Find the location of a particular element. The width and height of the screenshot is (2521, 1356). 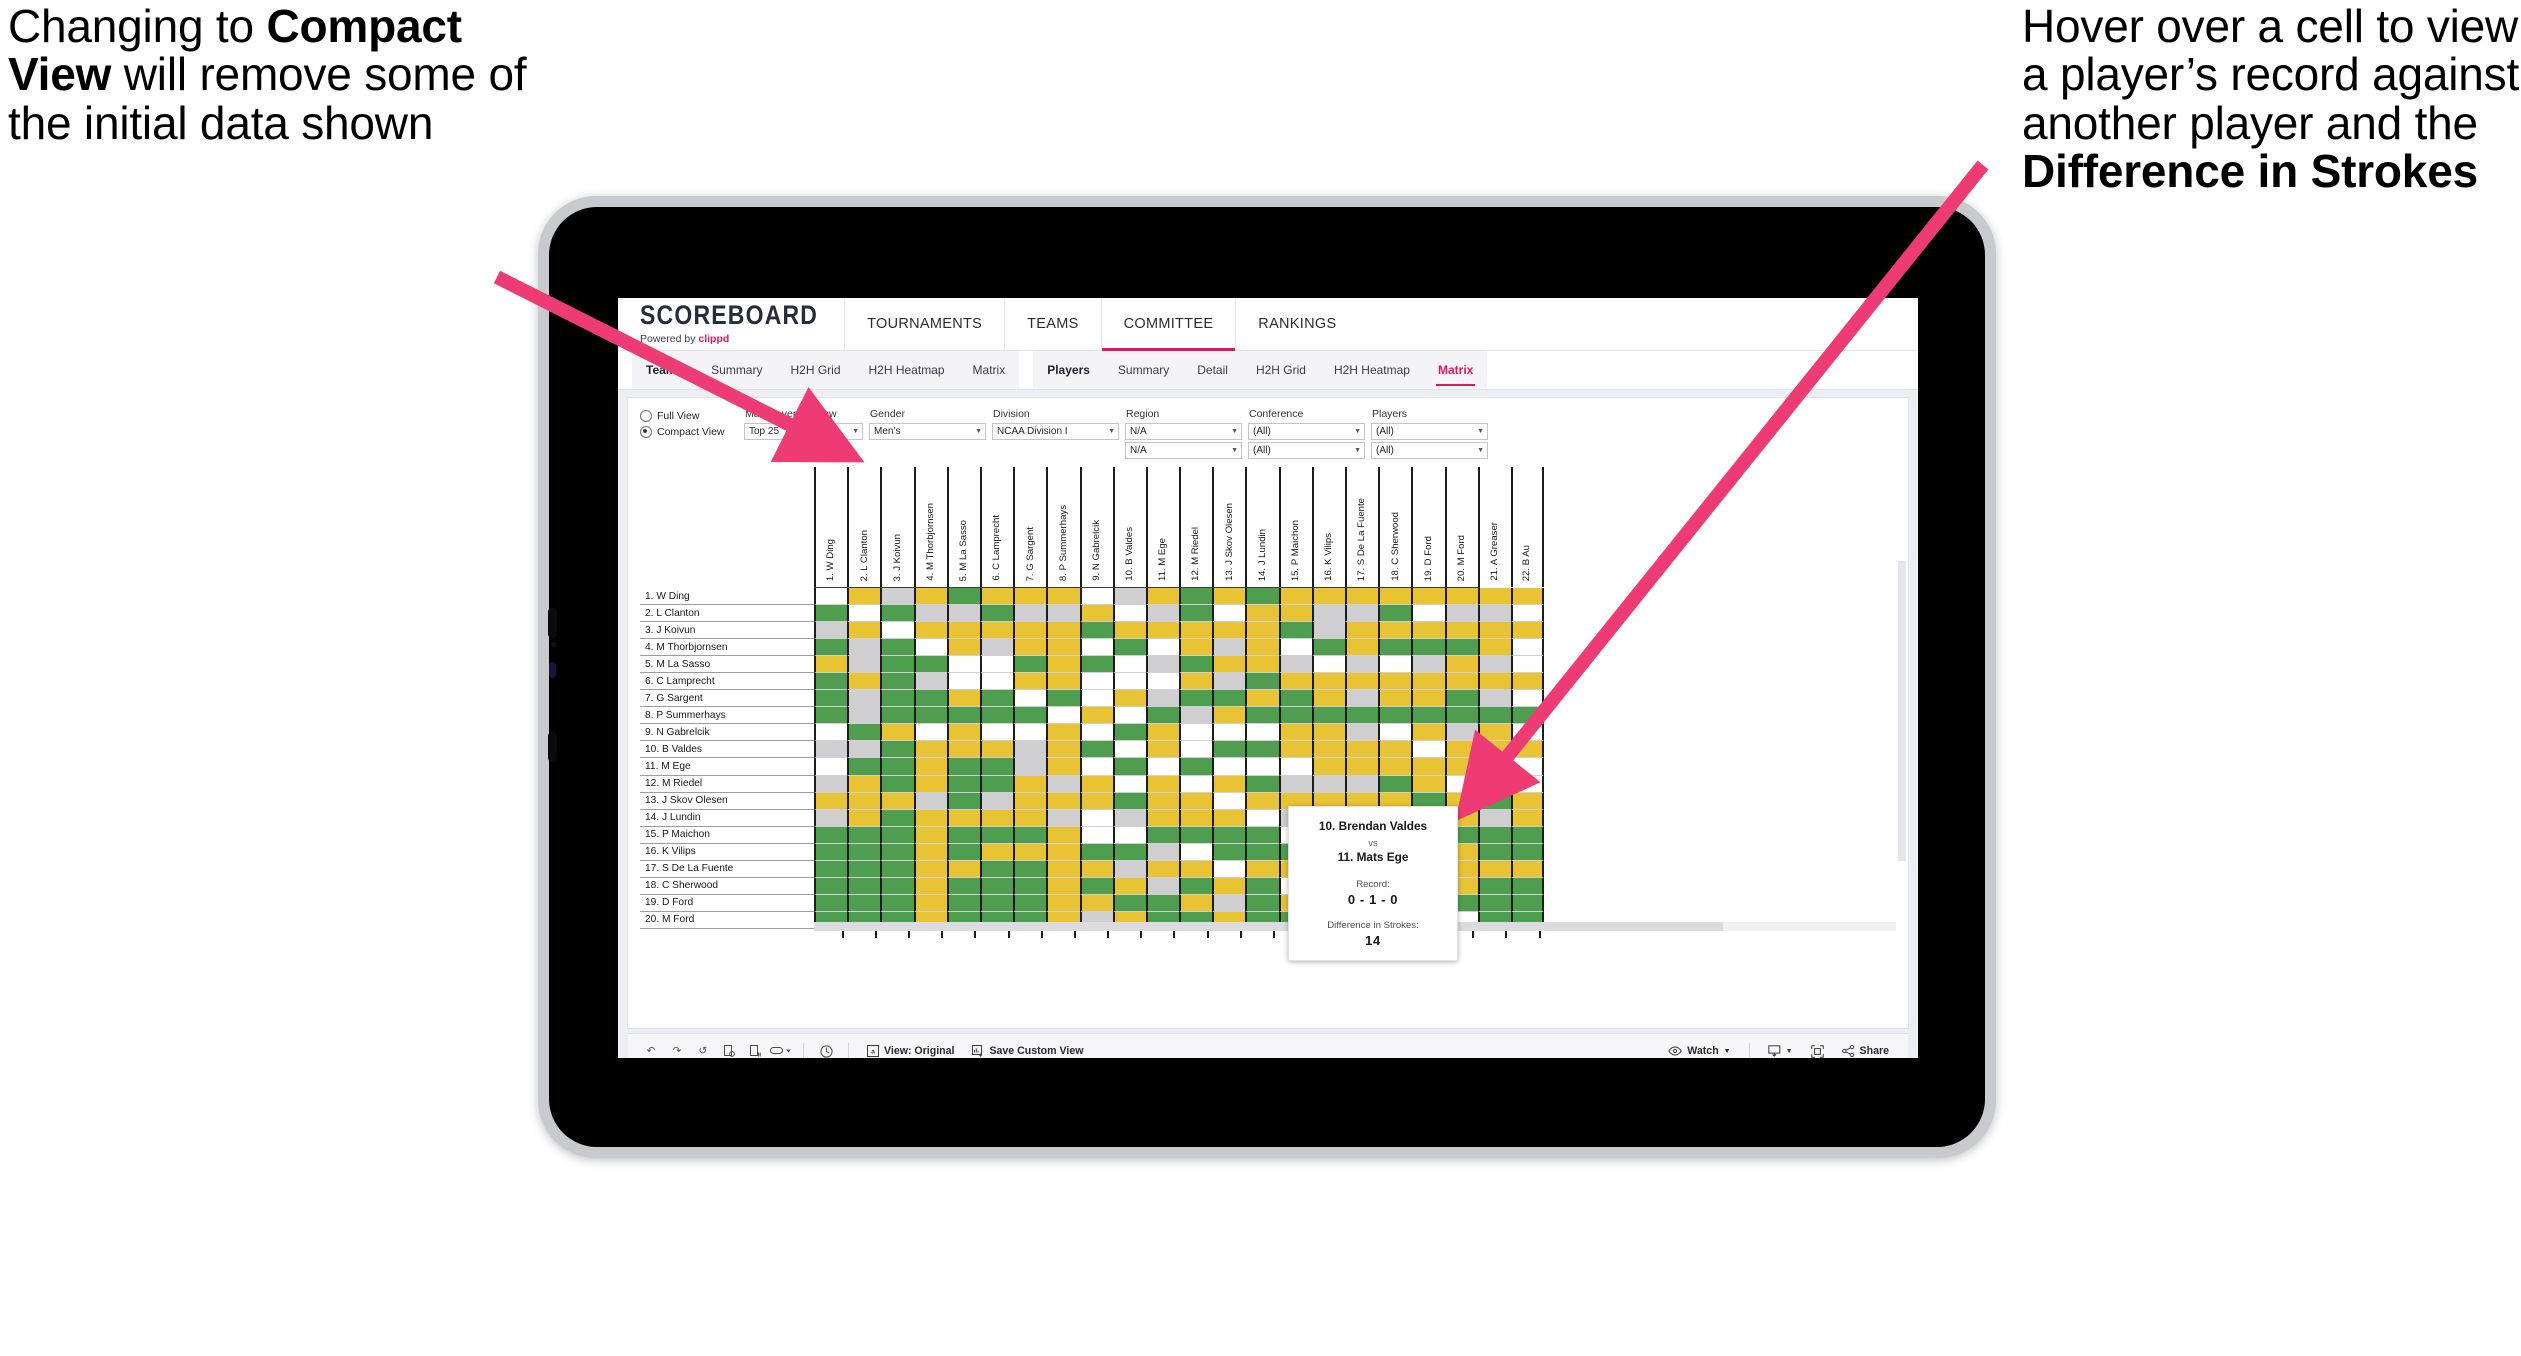

matrix-row-label: 4. M Thorbjornsen is located at coordinates (727, 648).